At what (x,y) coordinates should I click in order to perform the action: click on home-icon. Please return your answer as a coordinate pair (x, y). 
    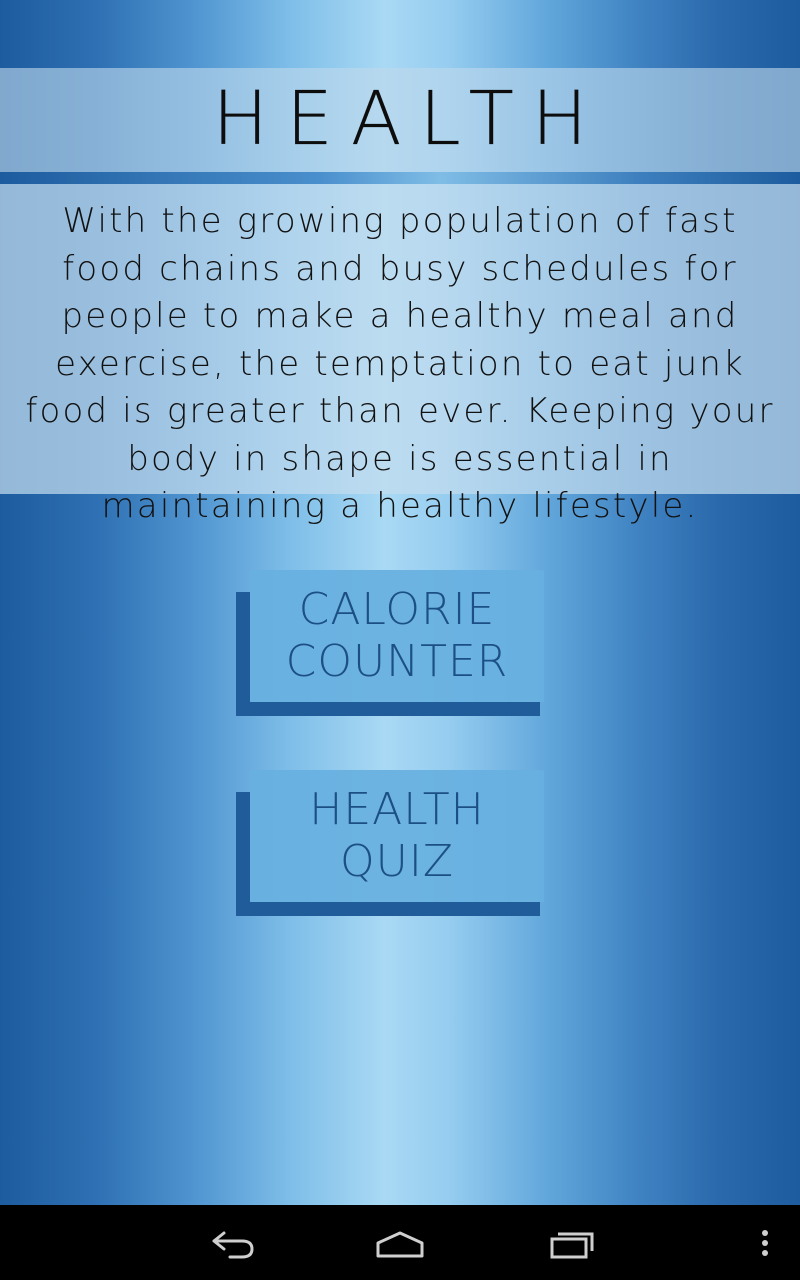
    Looking at the image, I should click on (400, 1243).